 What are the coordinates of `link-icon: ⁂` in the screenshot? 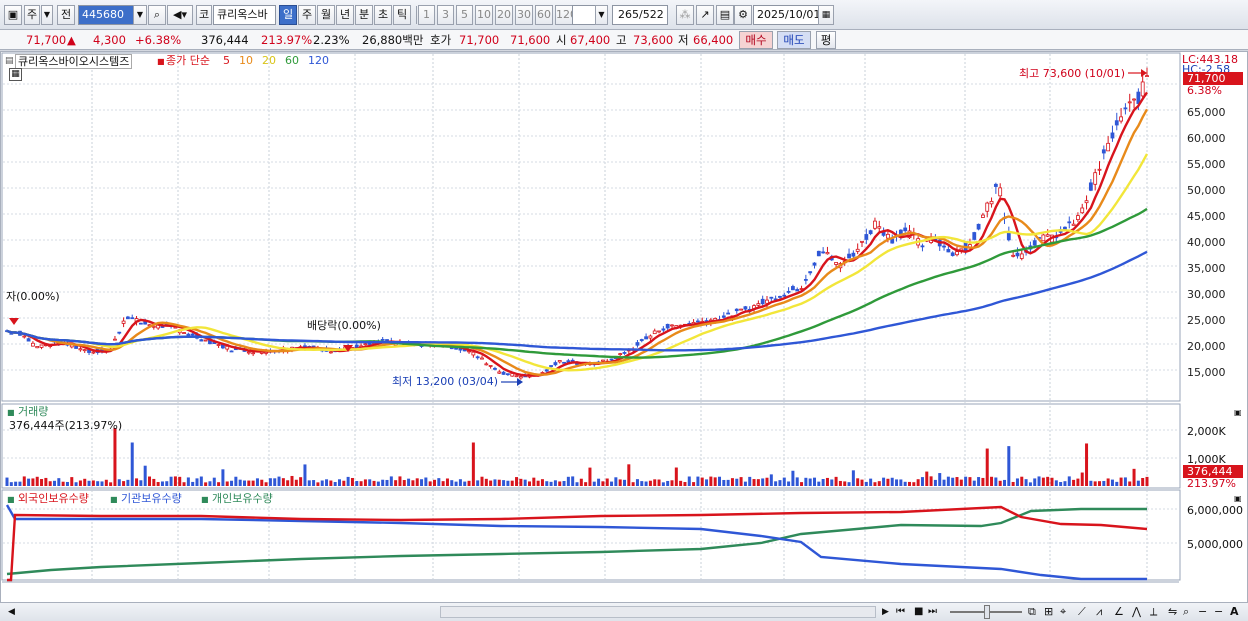 It's located at (685, 15).